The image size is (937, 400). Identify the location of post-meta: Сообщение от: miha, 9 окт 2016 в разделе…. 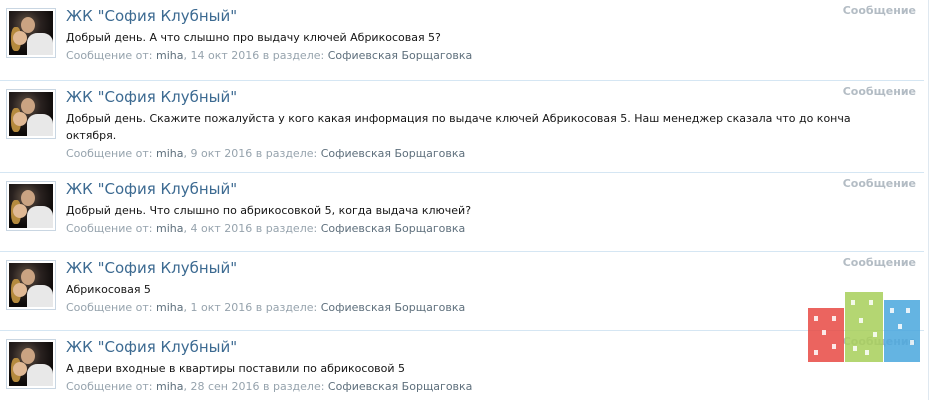
(266, 153).